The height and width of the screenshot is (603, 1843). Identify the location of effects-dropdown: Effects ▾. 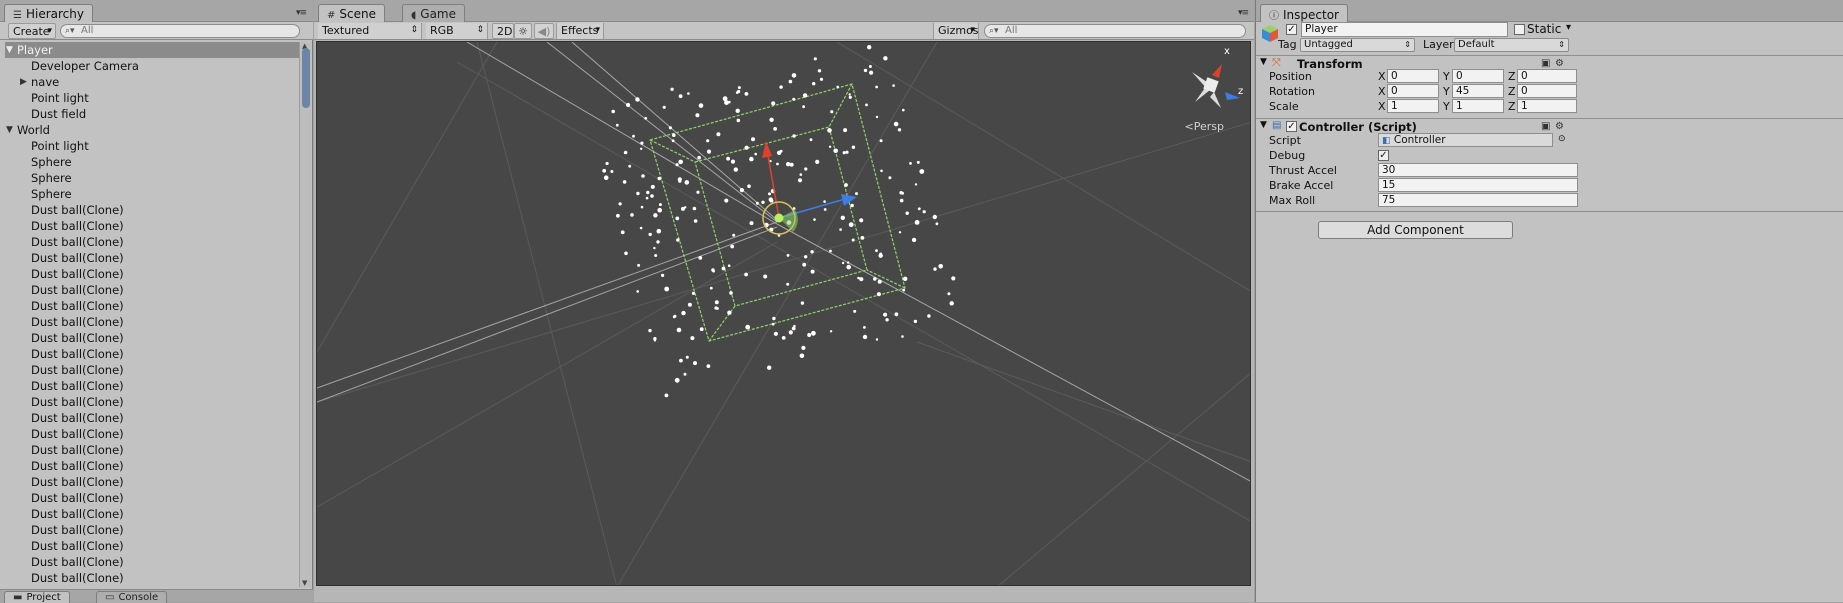
(580, 31).